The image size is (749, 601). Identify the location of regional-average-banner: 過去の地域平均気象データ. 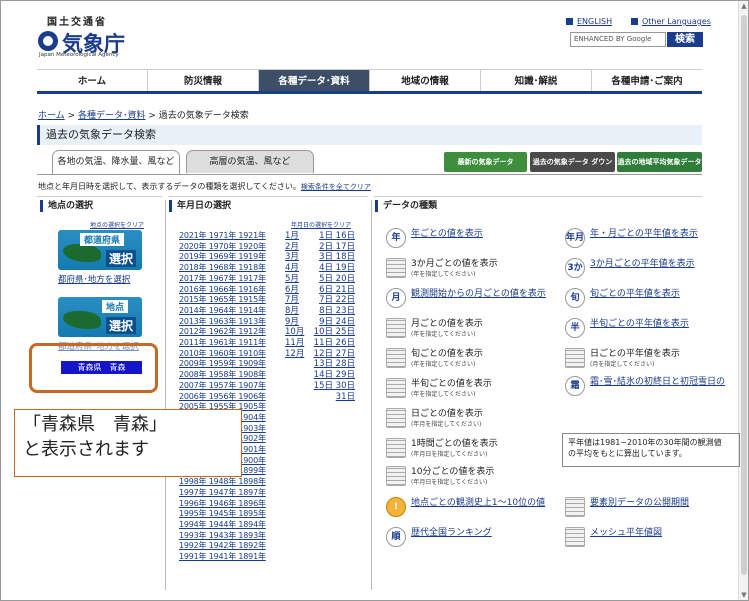
(659, 162).